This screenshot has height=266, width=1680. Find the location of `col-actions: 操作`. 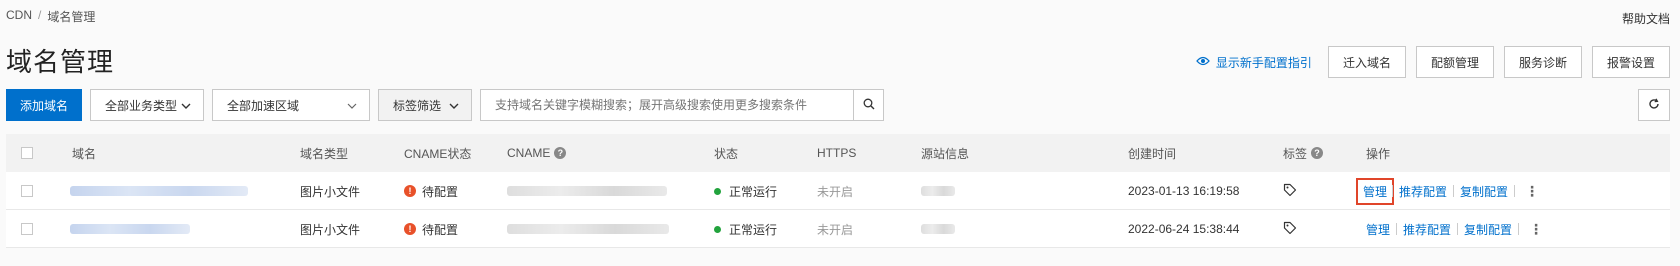

col-actions: 操作 is located at coordinates (1378, 153).